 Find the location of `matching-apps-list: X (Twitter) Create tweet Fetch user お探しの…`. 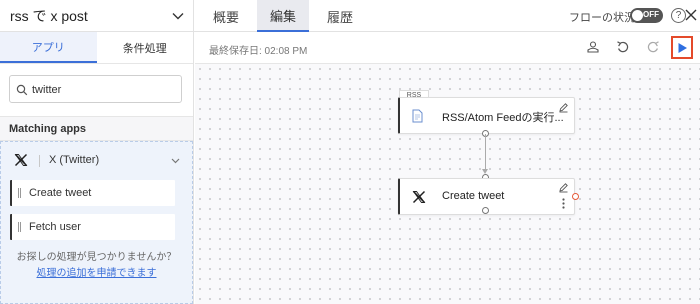

matching-apps-list: X (Twitter) Create tweet Fetch user お探しの… is located at coordinates (96, 222).